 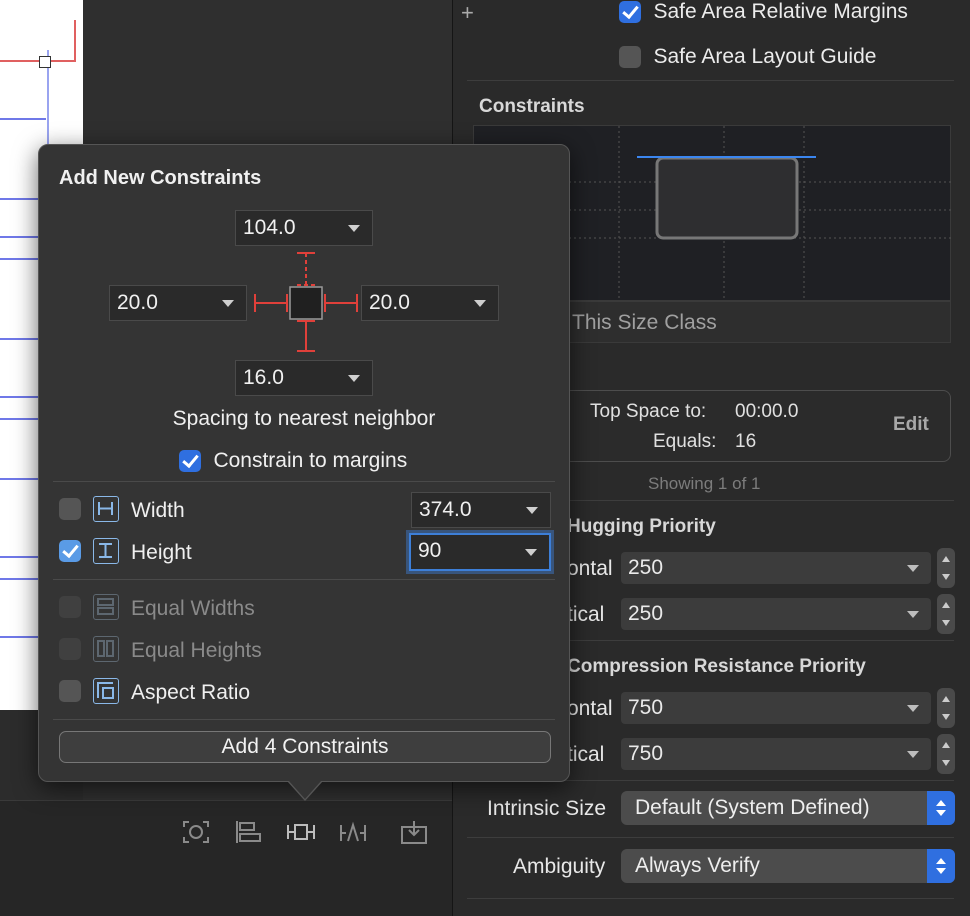 What do you see at coordinates (946, 754) in the screenshot?
I see `compression-vertical-stepper` at bounding box center [946, 754].